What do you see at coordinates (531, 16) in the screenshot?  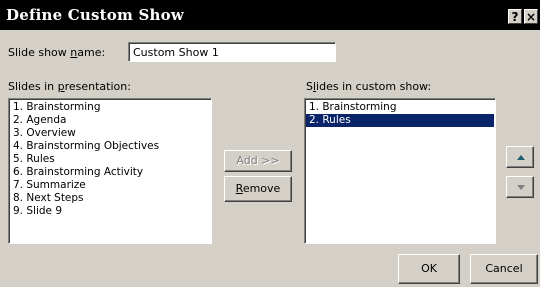 I see `close-button: ×` at bounding box center [531, 16].